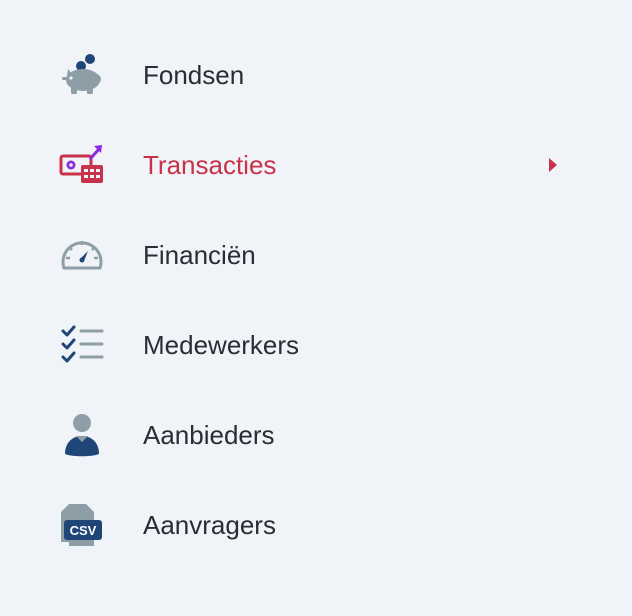 The image size is (632, 616). Describe the element at coordinates (316, 435) in the screenshot. I see `menu-item-aanbieders: Aanbieders` at that location.